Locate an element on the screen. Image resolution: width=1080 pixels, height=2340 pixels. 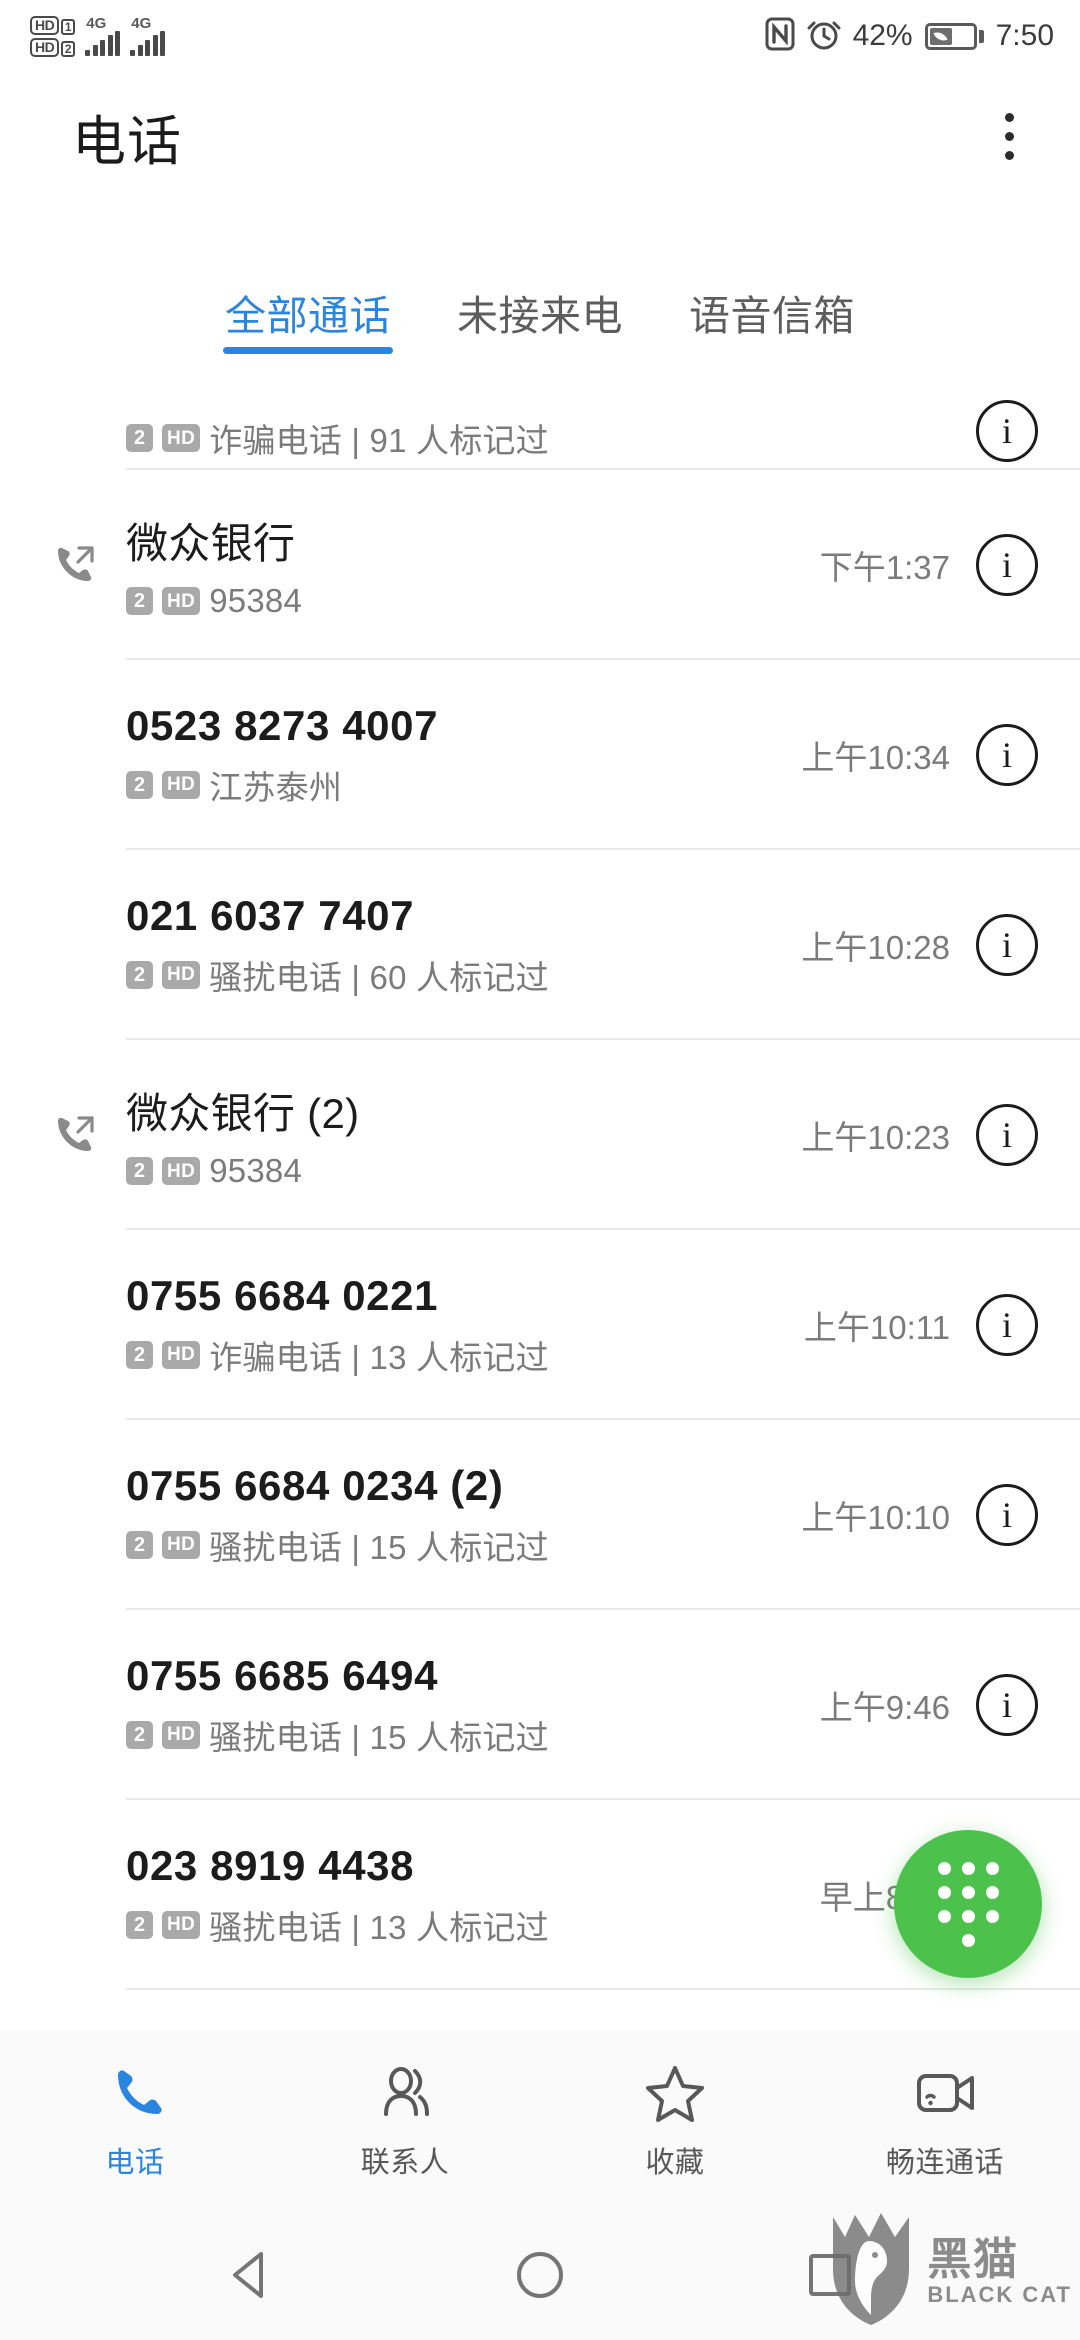
contact-name: 021 6037 7407 is located at coordinates (270, 915).